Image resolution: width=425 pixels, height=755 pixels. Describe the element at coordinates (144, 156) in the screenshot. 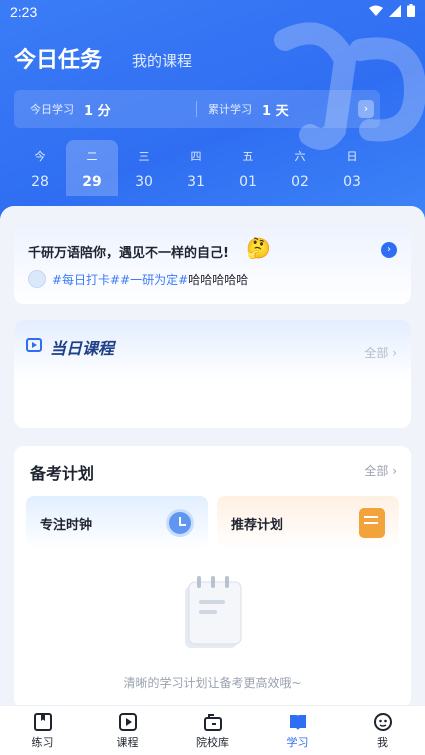

I see `calendar-weekday: 三` at that location.